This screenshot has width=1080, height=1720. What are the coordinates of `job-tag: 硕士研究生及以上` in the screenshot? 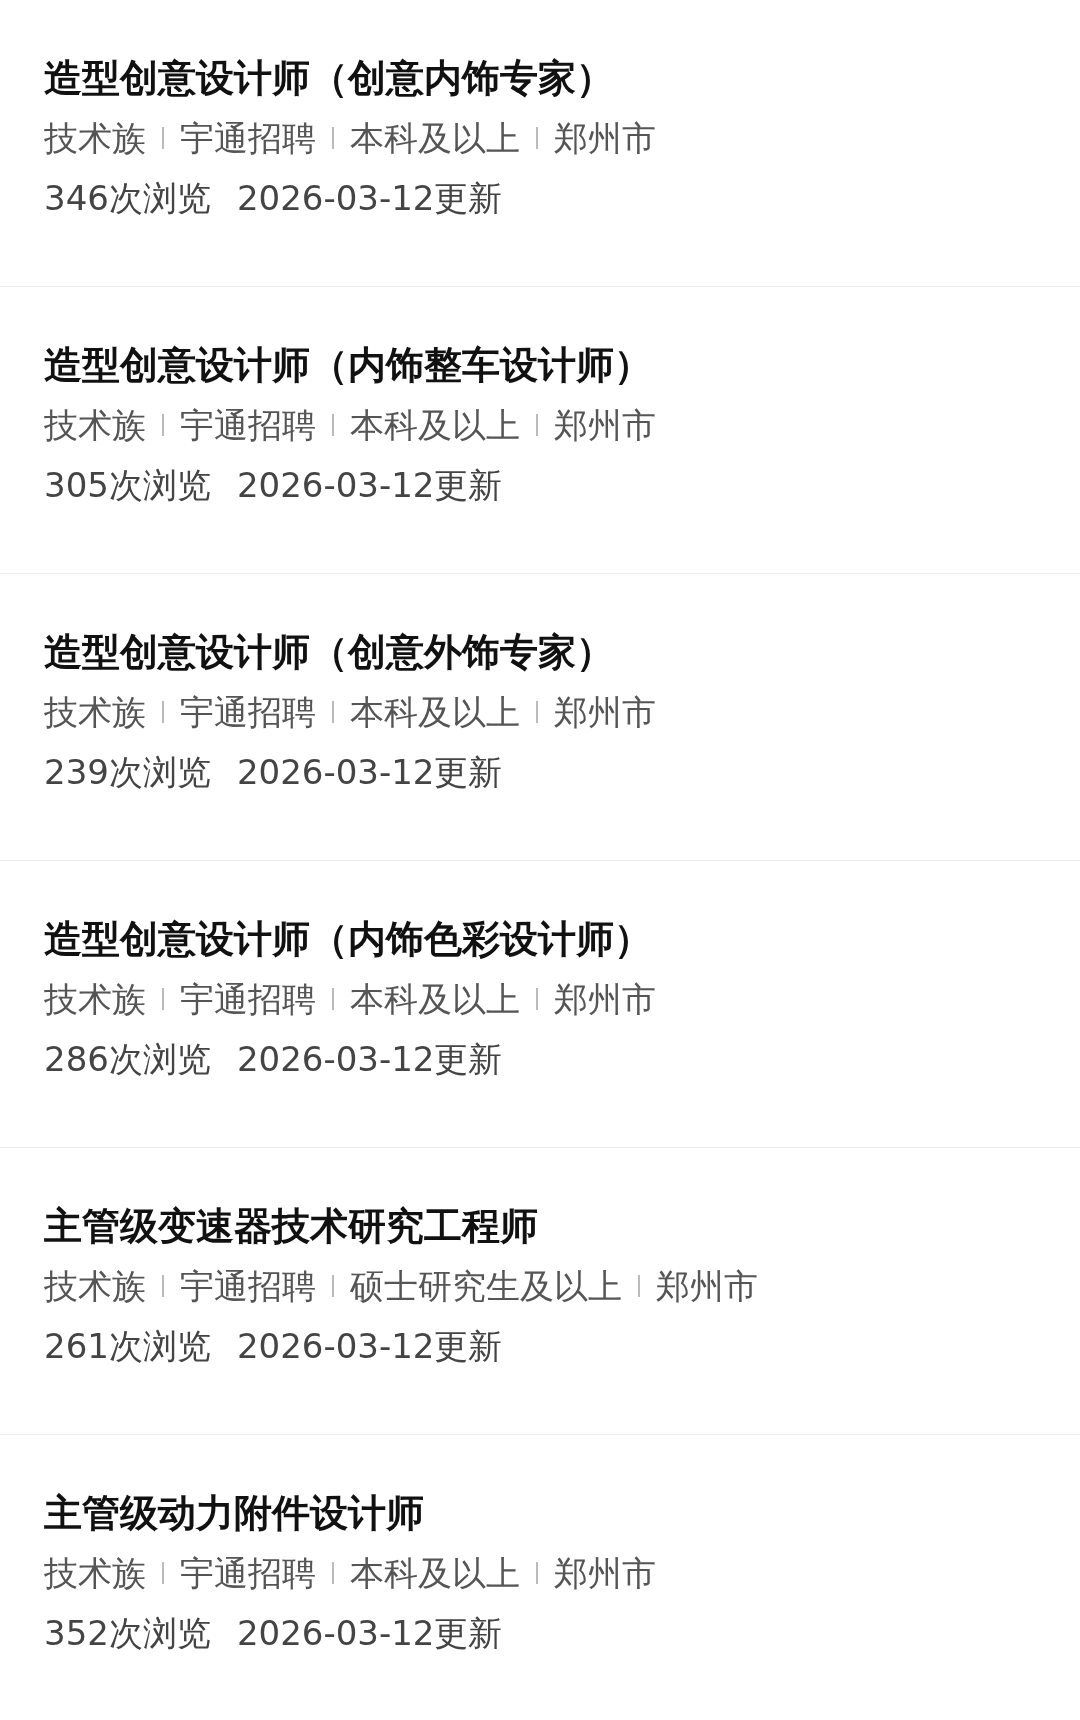 It's located at (486, 1286).